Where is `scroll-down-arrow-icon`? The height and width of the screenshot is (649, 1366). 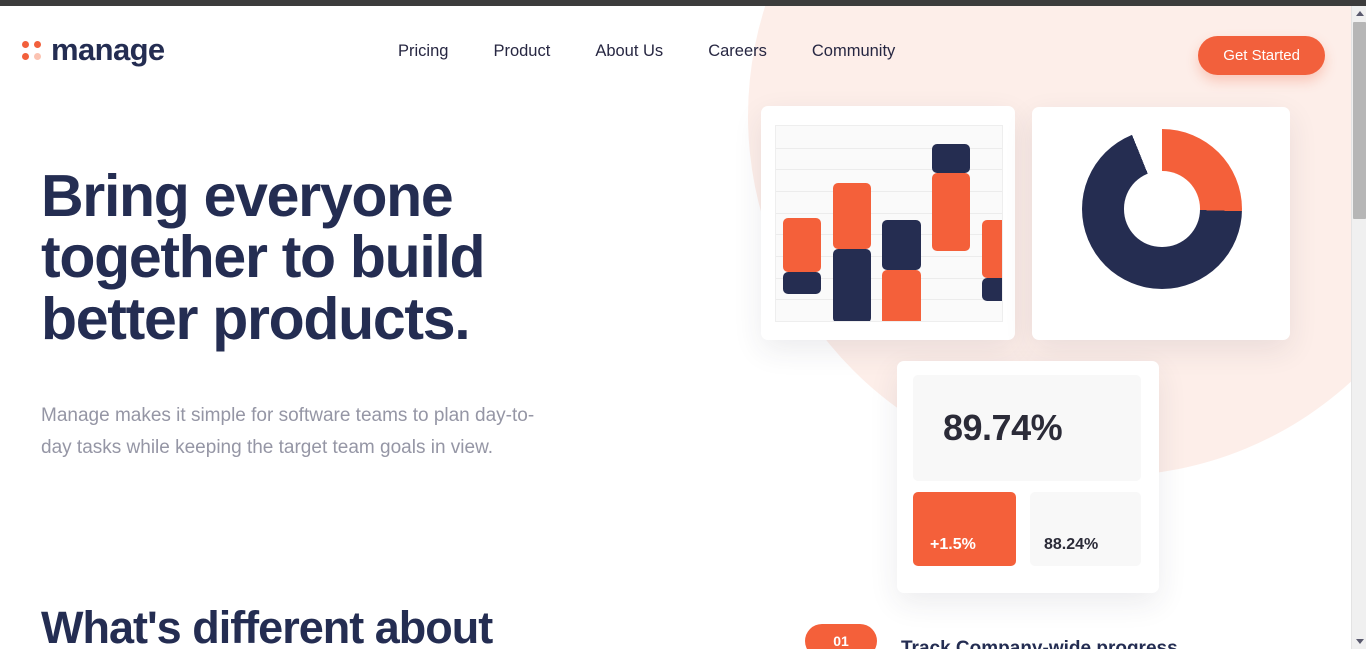 scroll-down-arrow-icon is located at coordinates (1359, 641).